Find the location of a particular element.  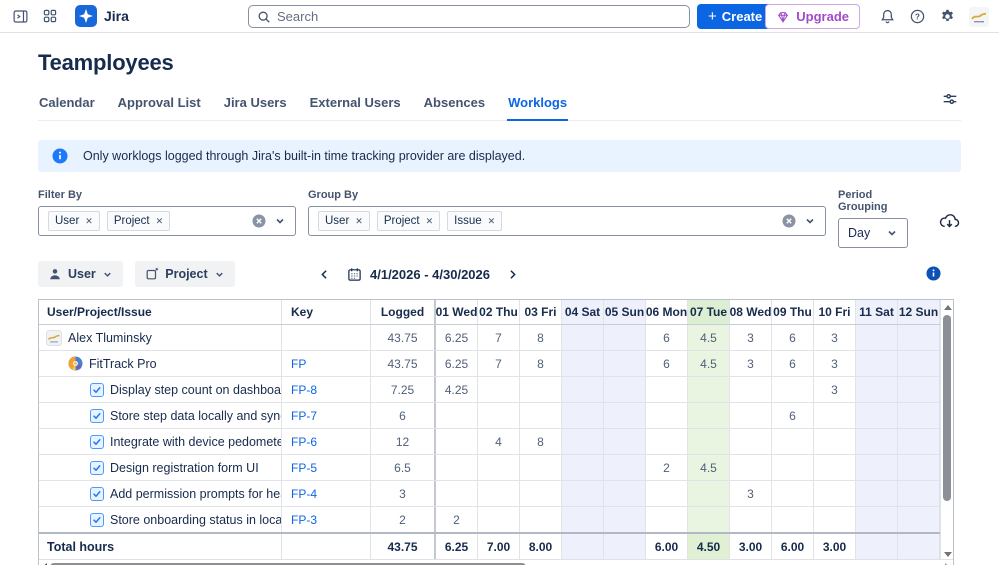

column-header-day-02-thu: 02 Thu is located at coordinates (499, 312).